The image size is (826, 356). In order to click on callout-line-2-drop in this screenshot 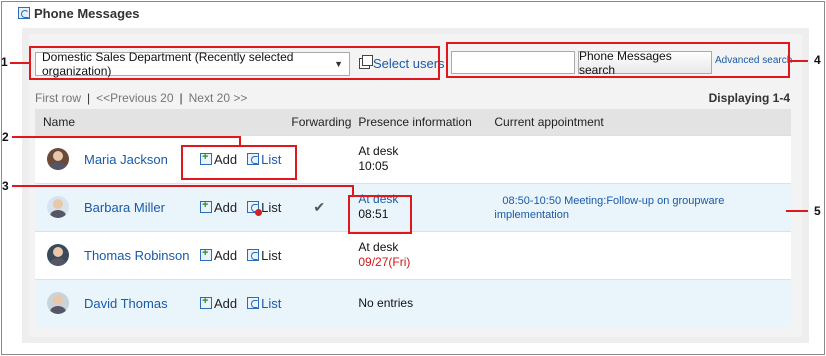, I will do `click(240, 140)`.